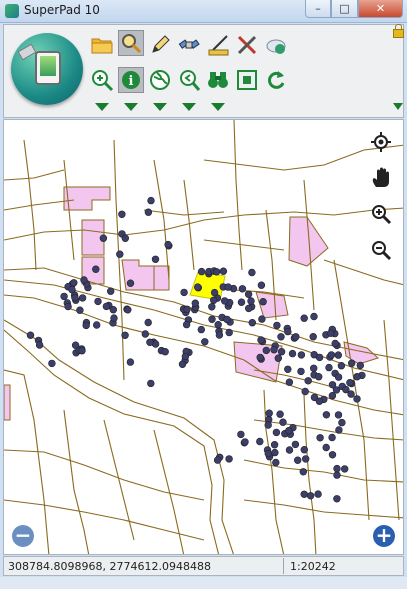 This screenshot has width=407, height=589. I want to click on search-query-button, so click(131, 43).